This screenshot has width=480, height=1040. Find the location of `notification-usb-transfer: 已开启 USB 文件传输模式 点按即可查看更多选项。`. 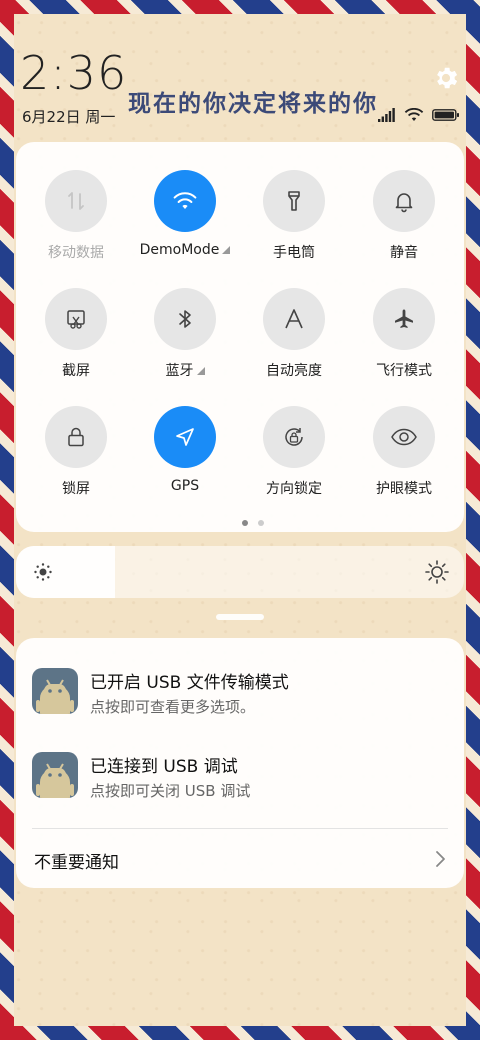

notification-usb-transfer: 已开启 USB 文件传输模式 点按即可查看更多选项。 is located at coordinates (242, 694).